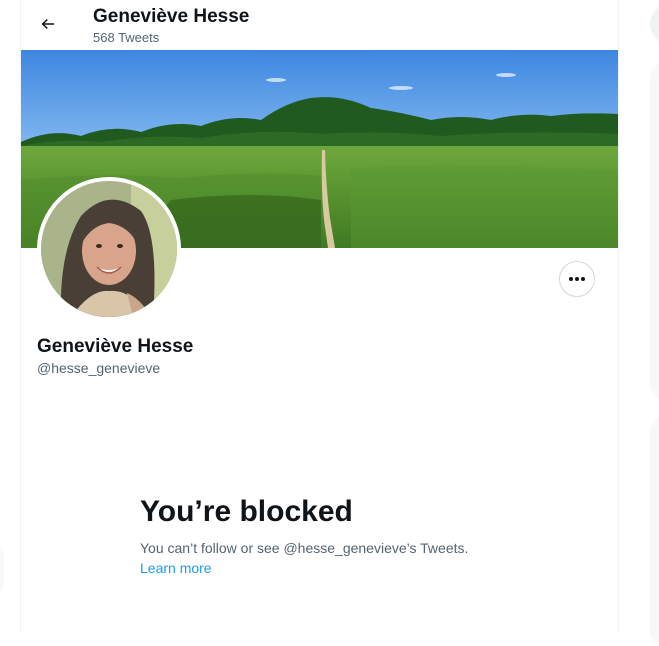 This screenshot has width=659, height=646. I want to click on avatar-image, so click(109, 249).